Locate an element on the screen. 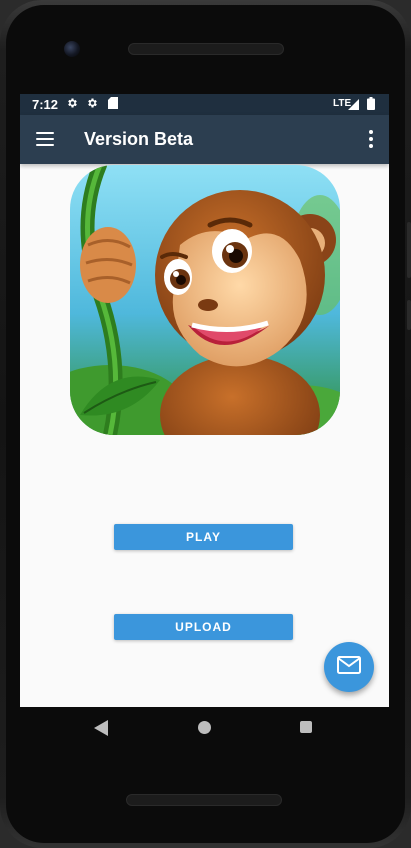  sd-card-icon is located at coordinates (113, 104).